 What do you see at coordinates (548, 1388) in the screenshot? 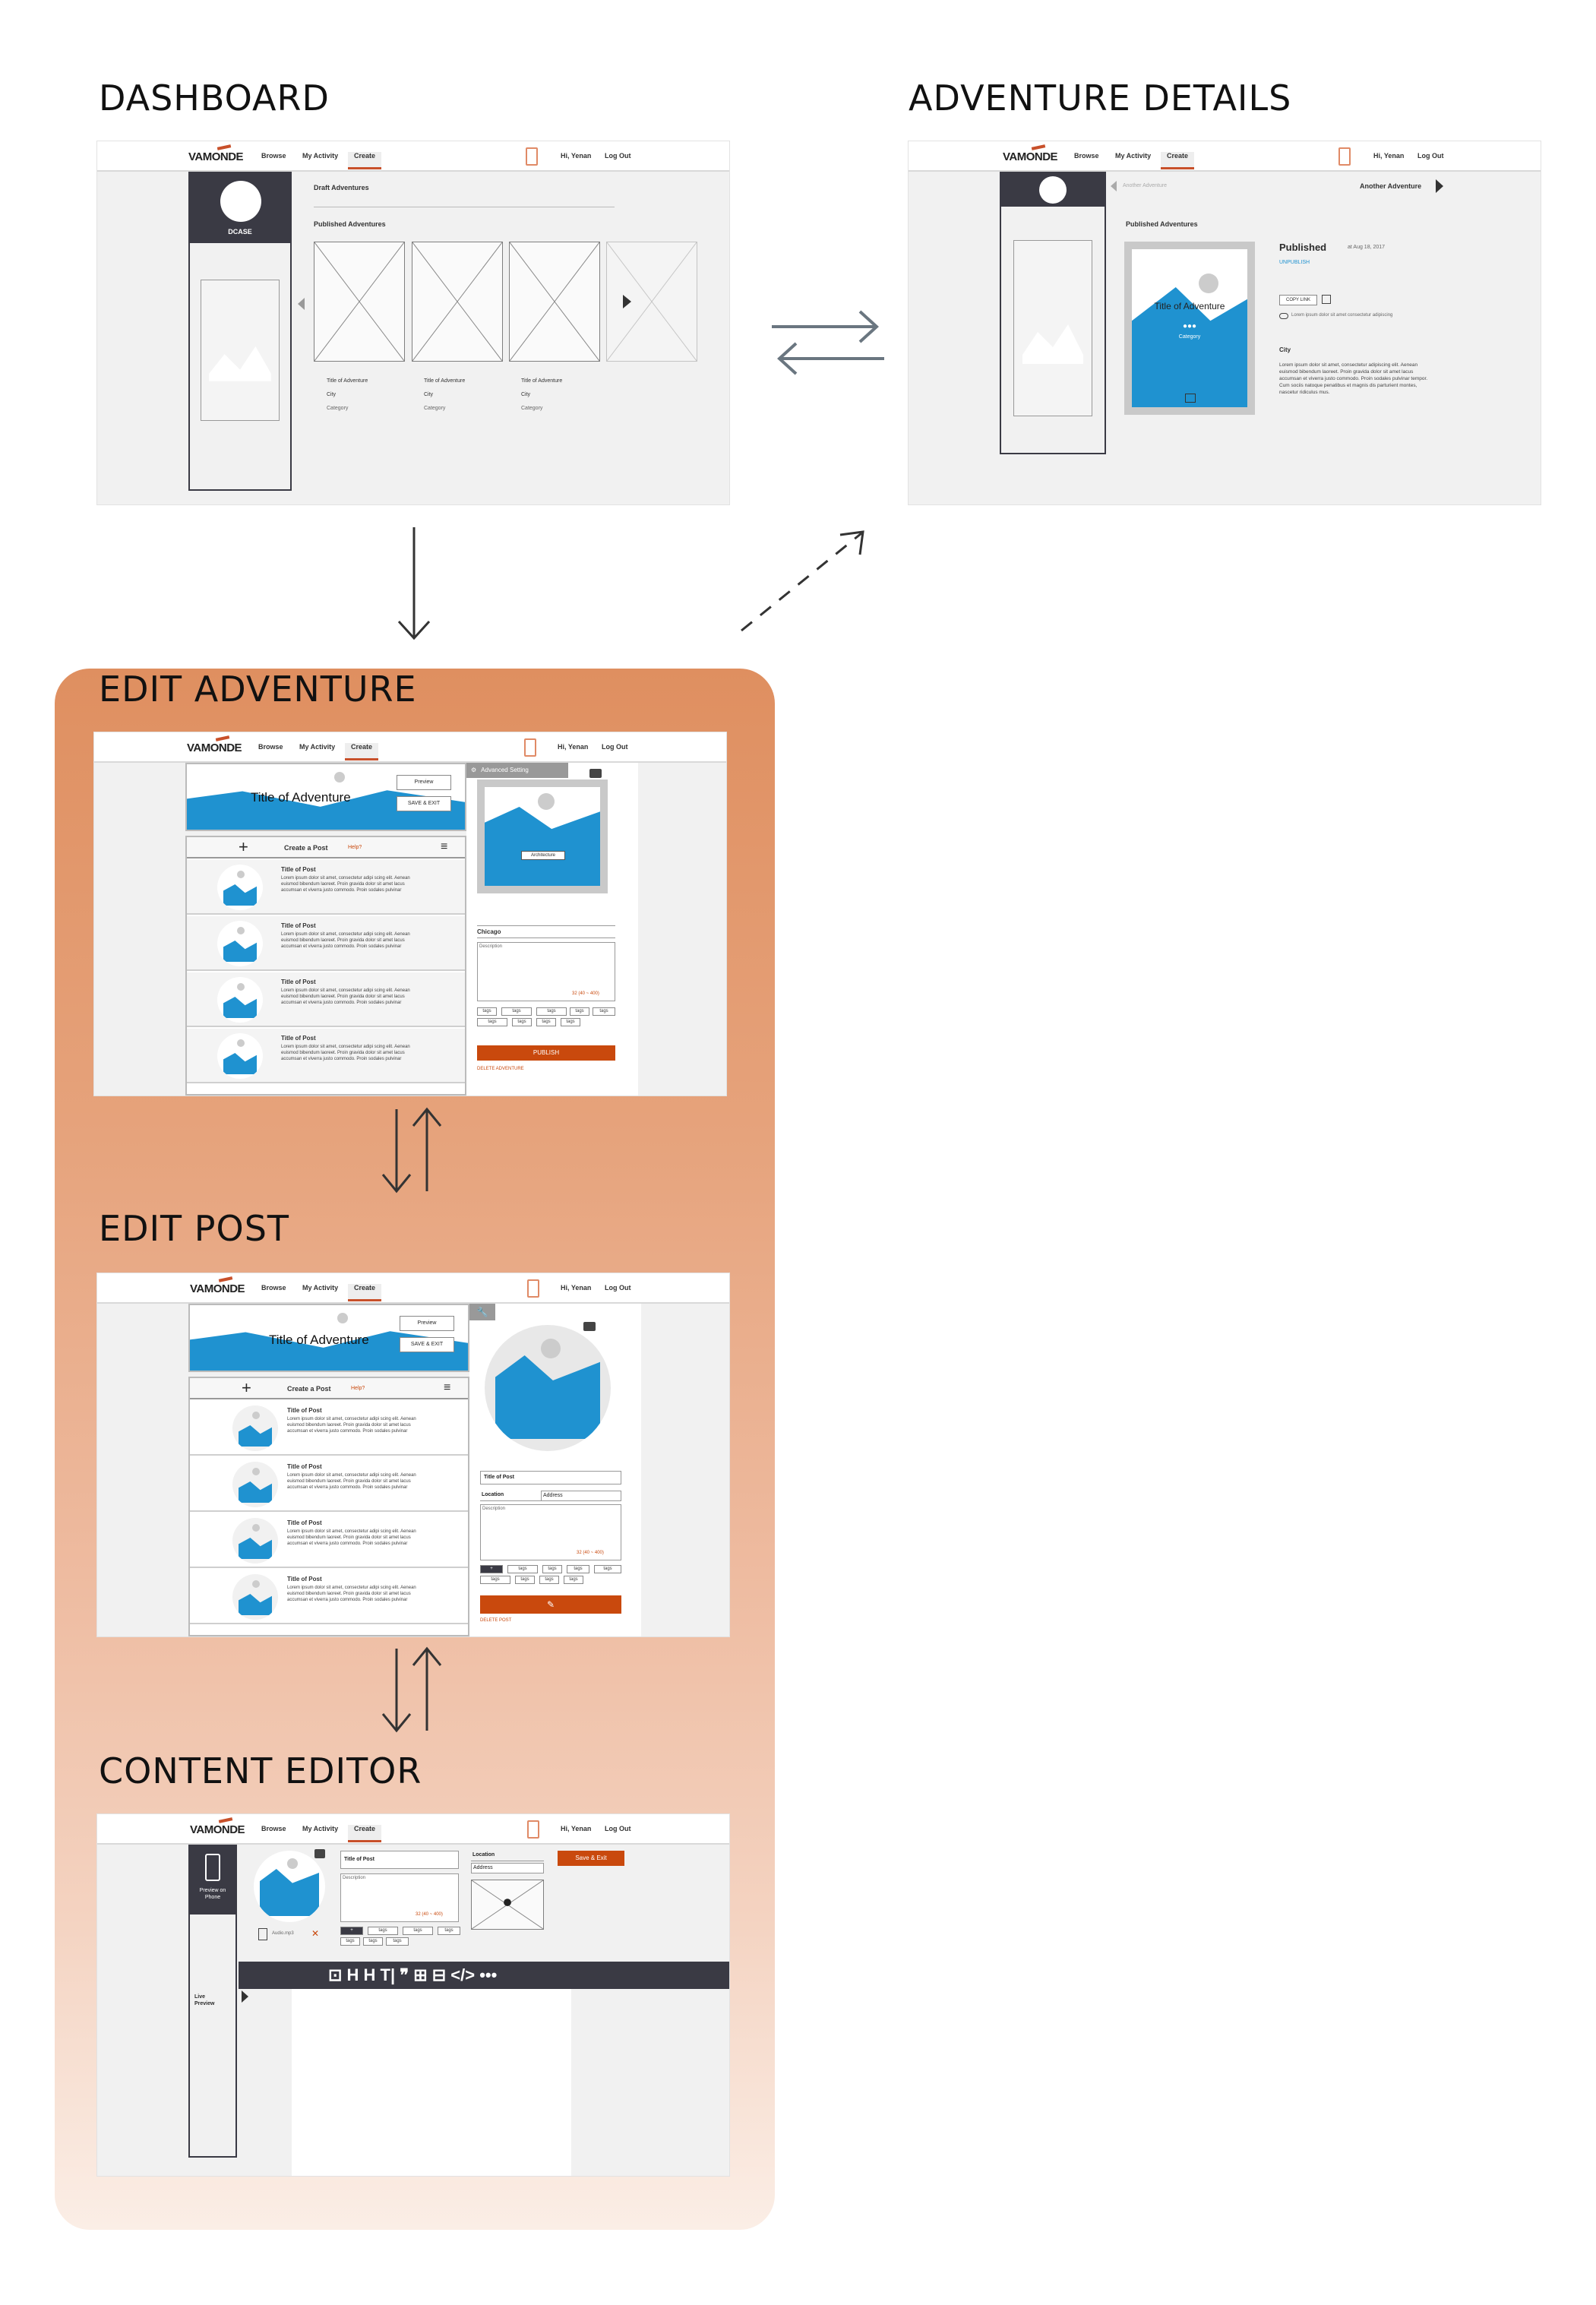
I see `post-image-circle` at bounding box center [548, 1388].